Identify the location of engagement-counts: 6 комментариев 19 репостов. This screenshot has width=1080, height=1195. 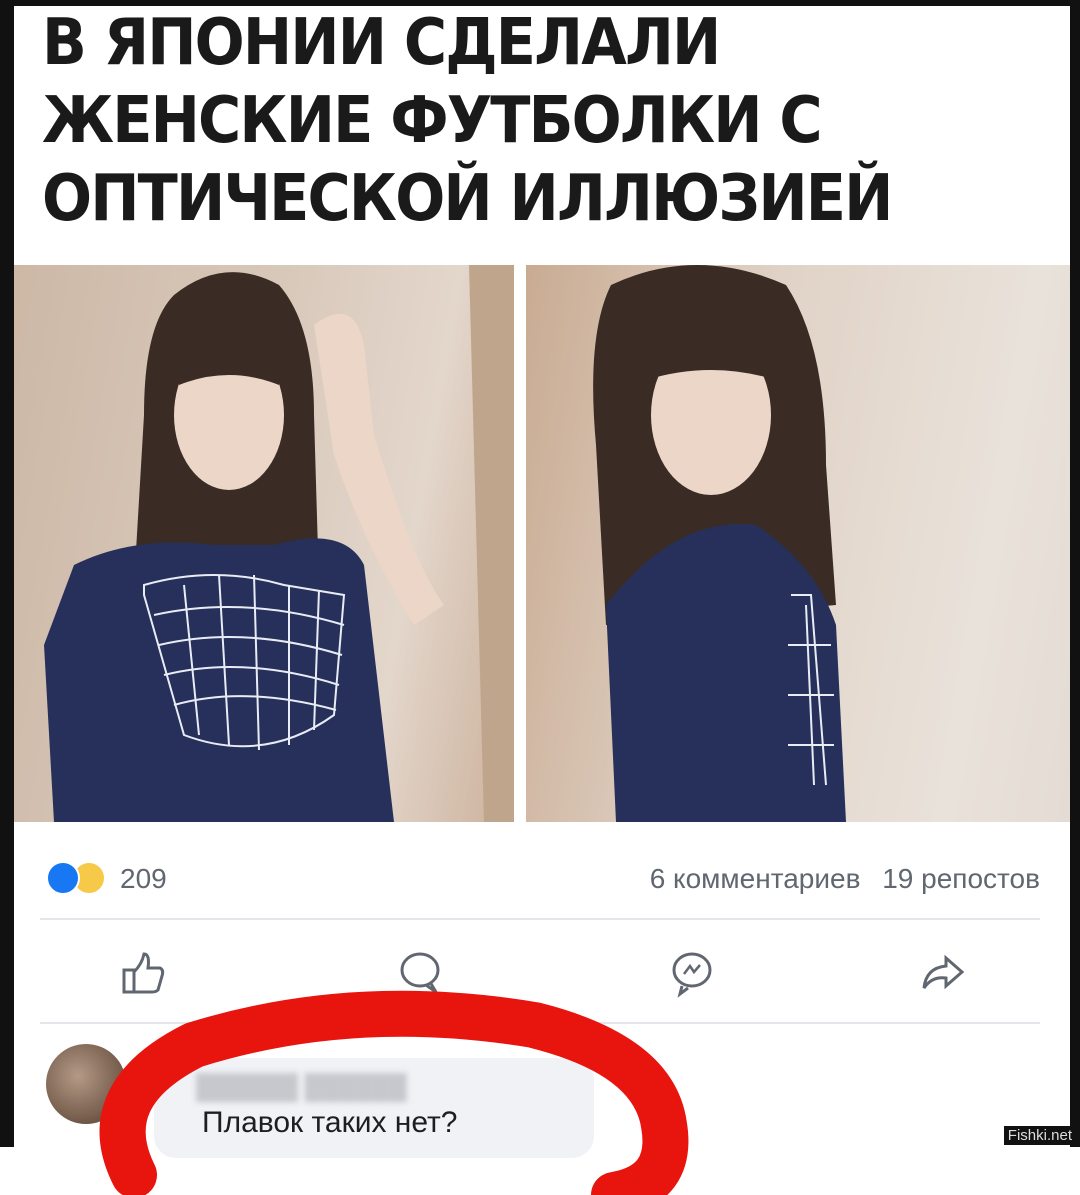
(838, 879).